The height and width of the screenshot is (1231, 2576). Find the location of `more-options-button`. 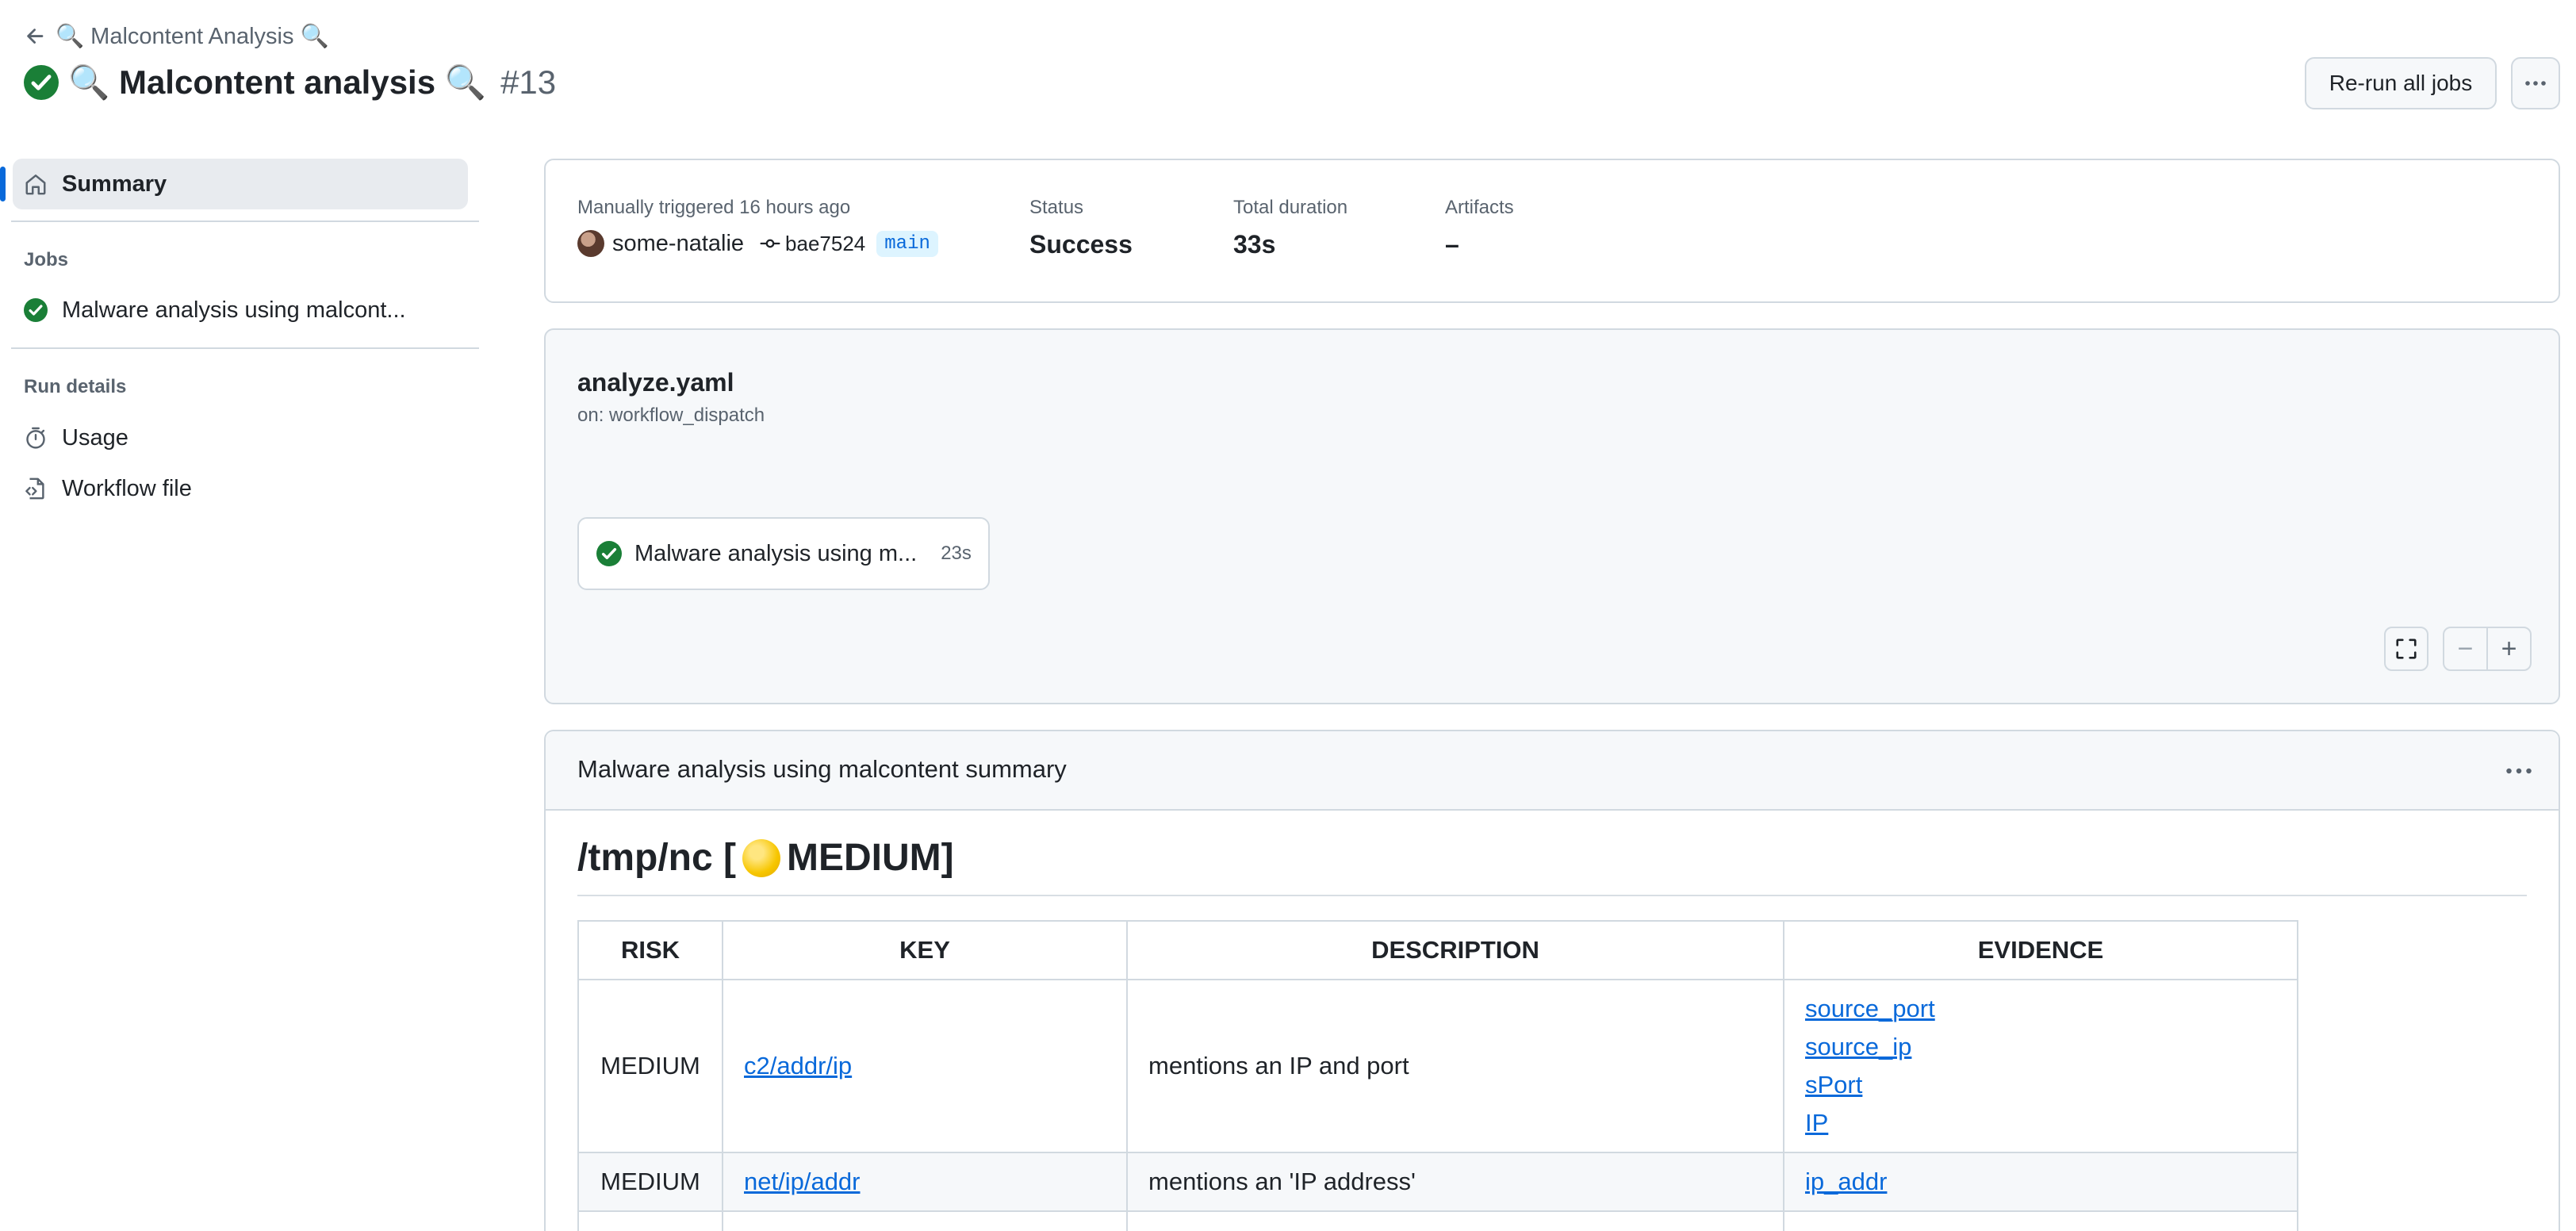

more-options-button is located at coordinates (2536, 83).